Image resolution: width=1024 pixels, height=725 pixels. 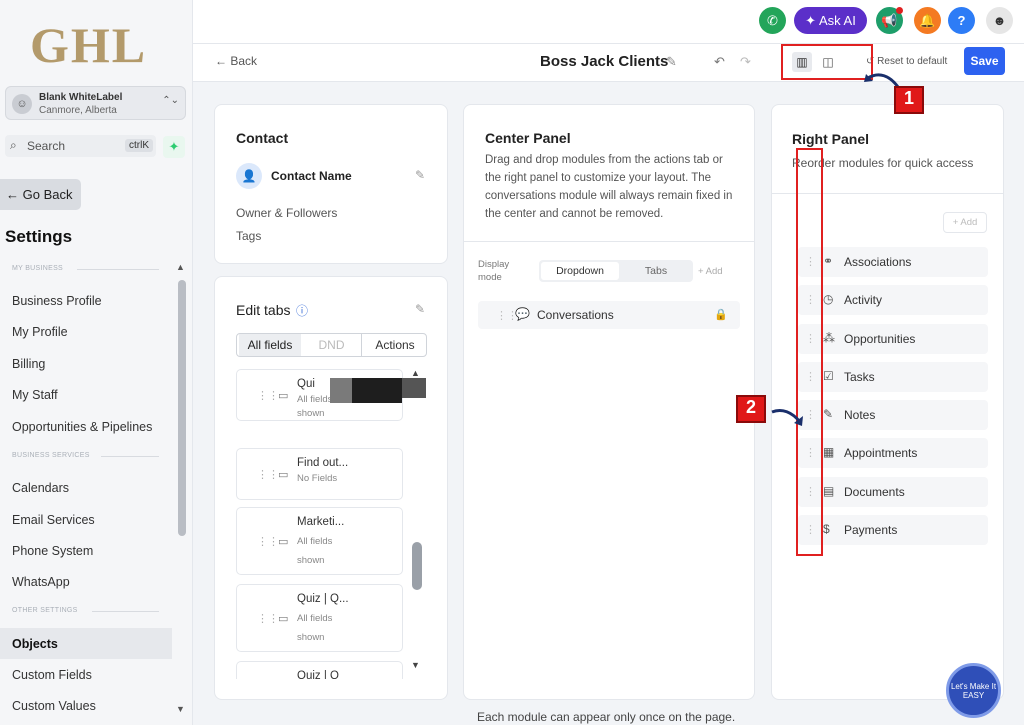 I want to click on associations-icon: ⚭, so click(x=828, y=261).